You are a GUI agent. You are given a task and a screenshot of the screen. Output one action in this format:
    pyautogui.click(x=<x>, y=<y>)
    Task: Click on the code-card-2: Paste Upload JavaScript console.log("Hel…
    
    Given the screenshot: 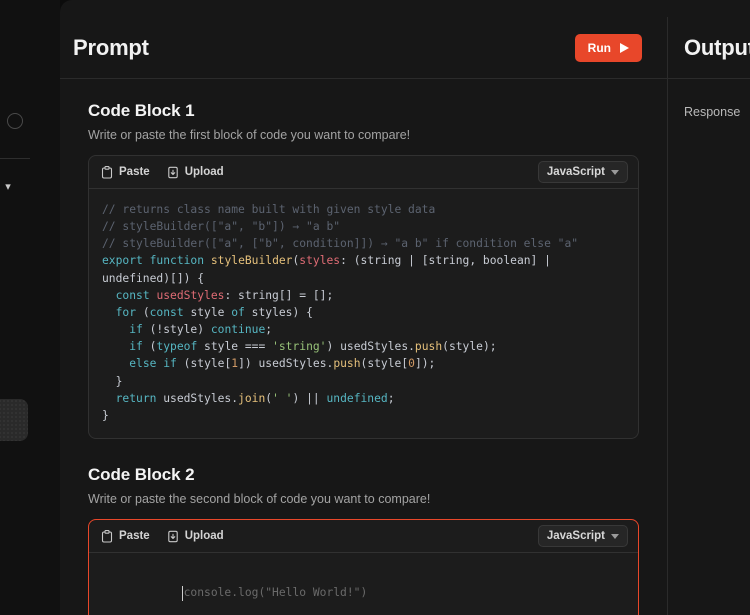 What is the action you would take?
    pyautogui.click(x=363, y=567)
    